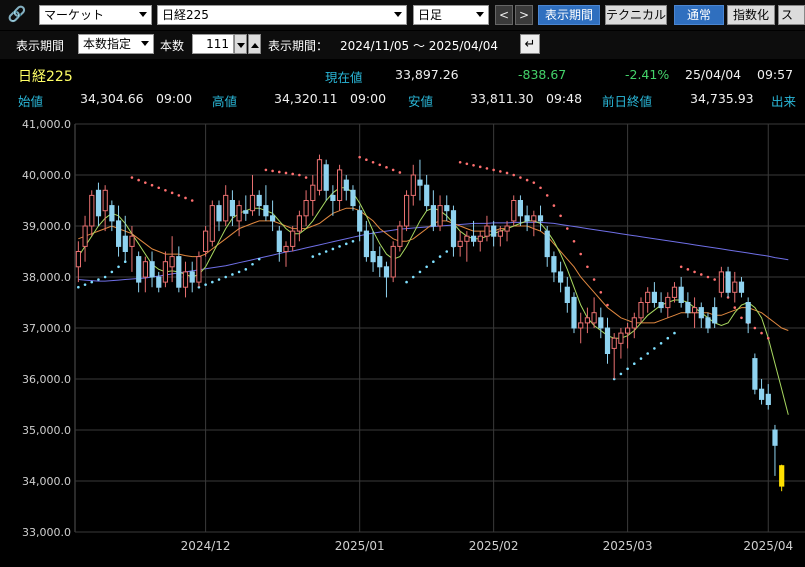 The image size is (805, 567). I want to click on count-value: 111, so click(217, 44).